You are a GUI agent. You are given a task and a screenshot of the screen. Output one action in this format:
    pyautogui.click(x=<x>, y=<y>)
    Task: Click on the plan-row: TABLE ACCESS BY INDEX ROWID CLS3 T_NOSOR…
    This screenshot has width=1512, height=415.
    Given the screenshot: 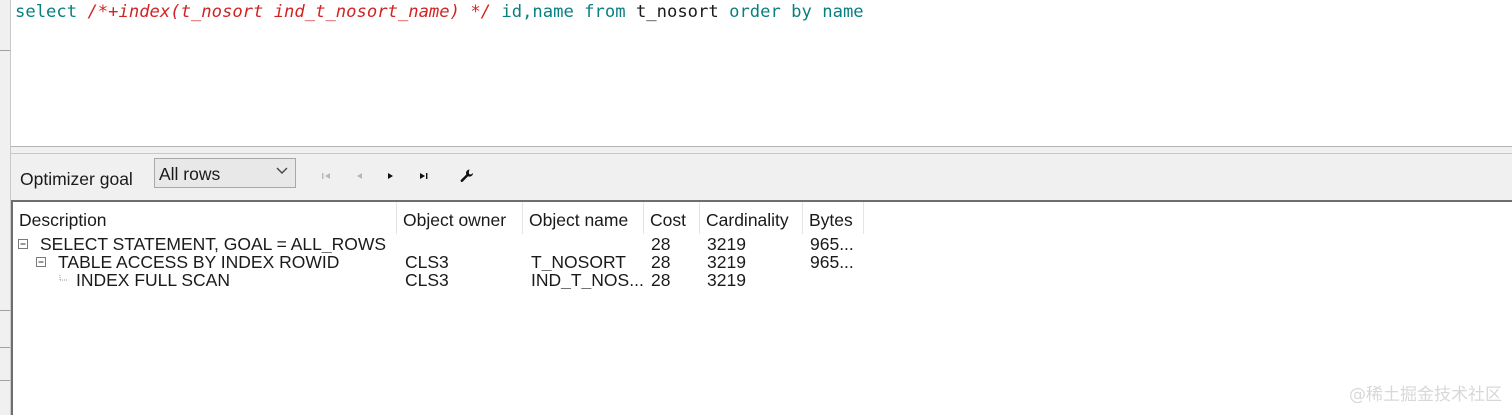 What is the action you would take?
    pyautogui.click(x=438, y=262)
    